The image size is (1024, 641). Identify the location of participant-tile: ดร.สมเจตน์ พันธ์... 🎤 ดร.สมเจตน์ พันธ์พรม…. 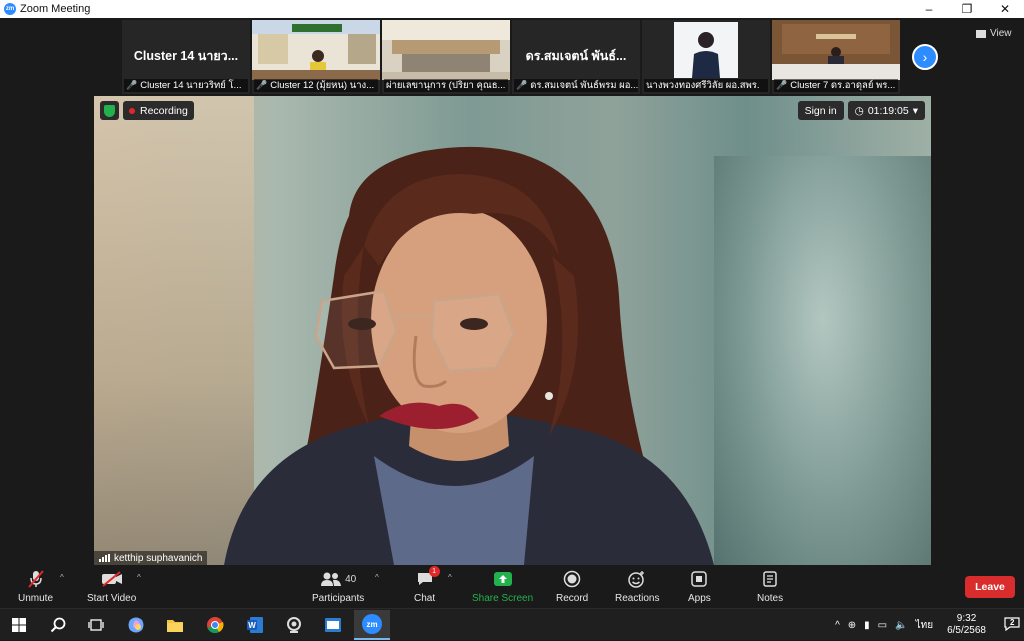
(576, 57).